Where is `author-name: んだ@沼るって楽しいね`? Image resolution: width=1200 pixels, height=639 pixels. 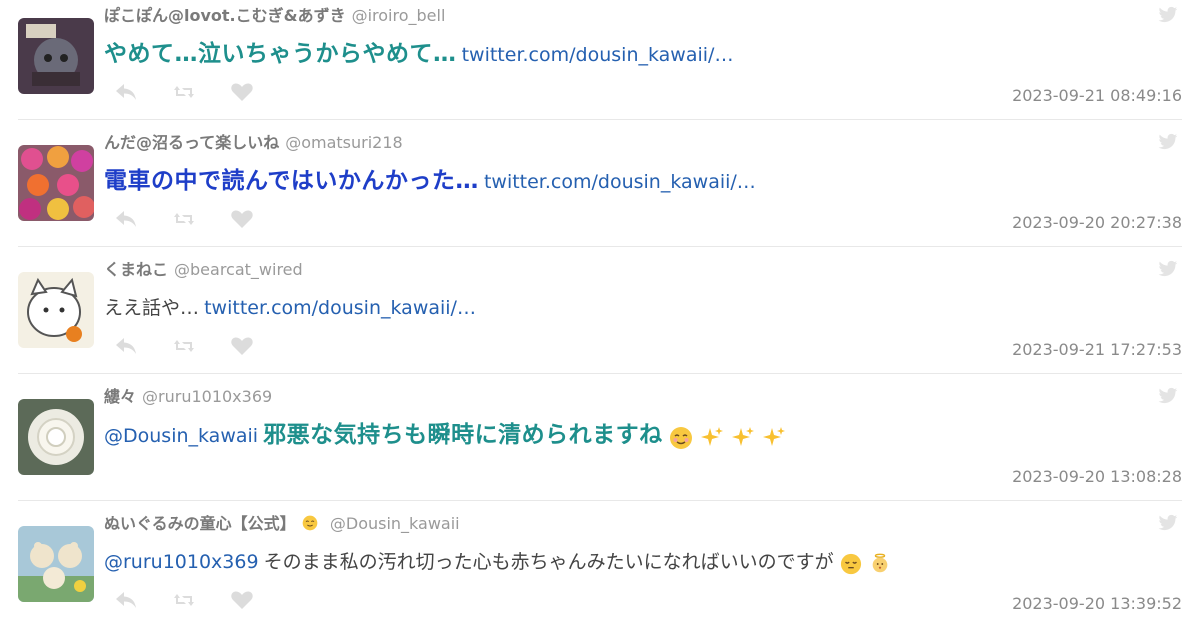
author-name: んだ@沼るって楽しいね is located at coordinates (191, 142).